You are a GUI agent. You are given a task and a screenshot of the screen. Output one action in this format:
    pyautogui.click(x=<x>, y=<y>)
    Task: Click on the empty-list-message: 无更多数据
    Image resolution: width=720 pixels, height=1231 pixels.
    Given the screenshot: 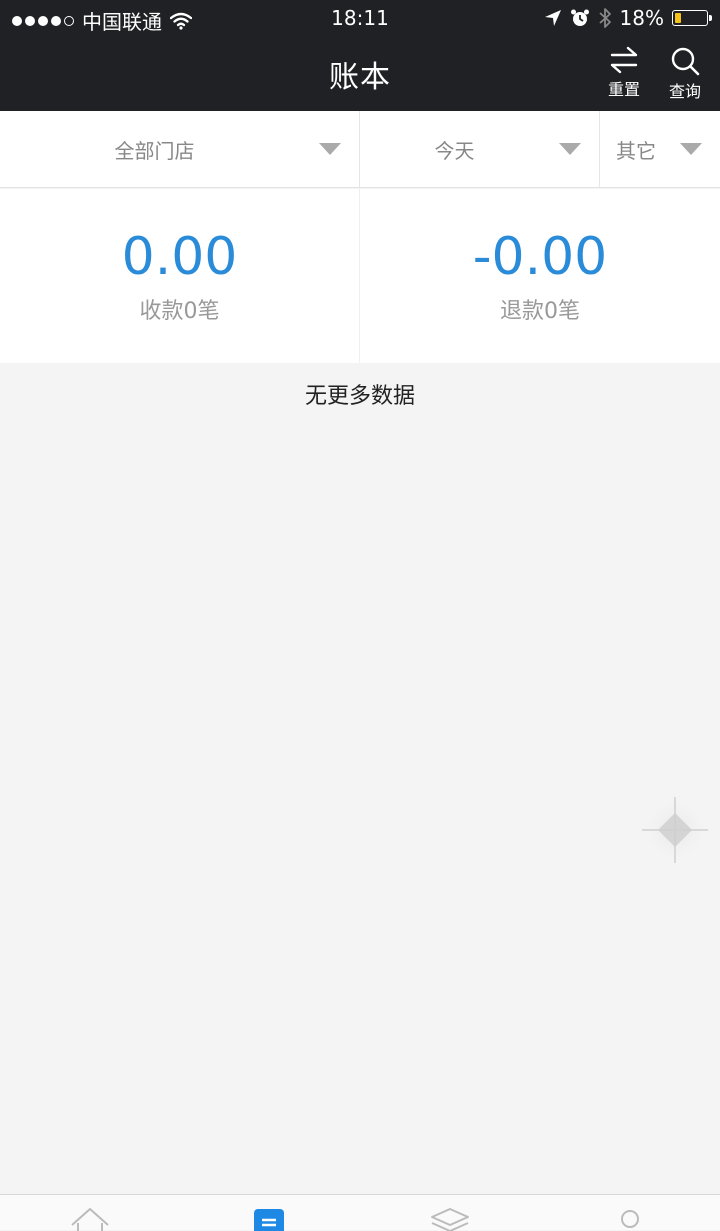 What is the action you would take?
    pyautogui.click(x=359, y=396)
    